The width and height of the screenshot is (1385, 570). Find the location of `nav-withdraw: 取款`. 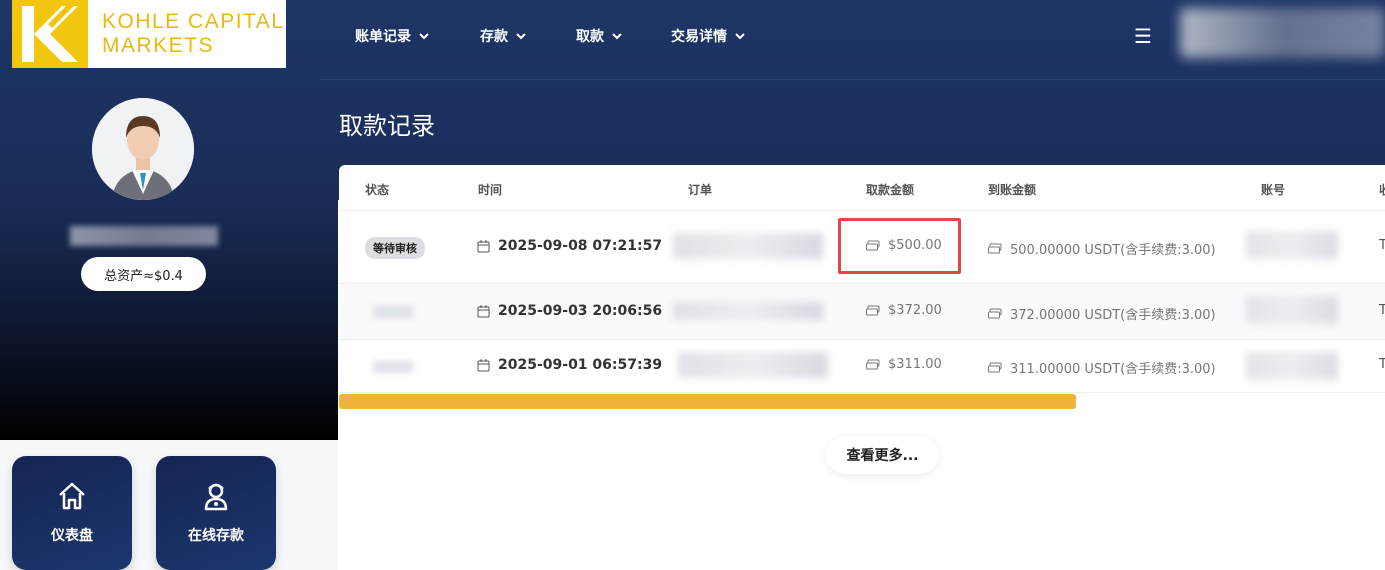

nav-withdraw: 取款 is located at coordinates (599, 36).